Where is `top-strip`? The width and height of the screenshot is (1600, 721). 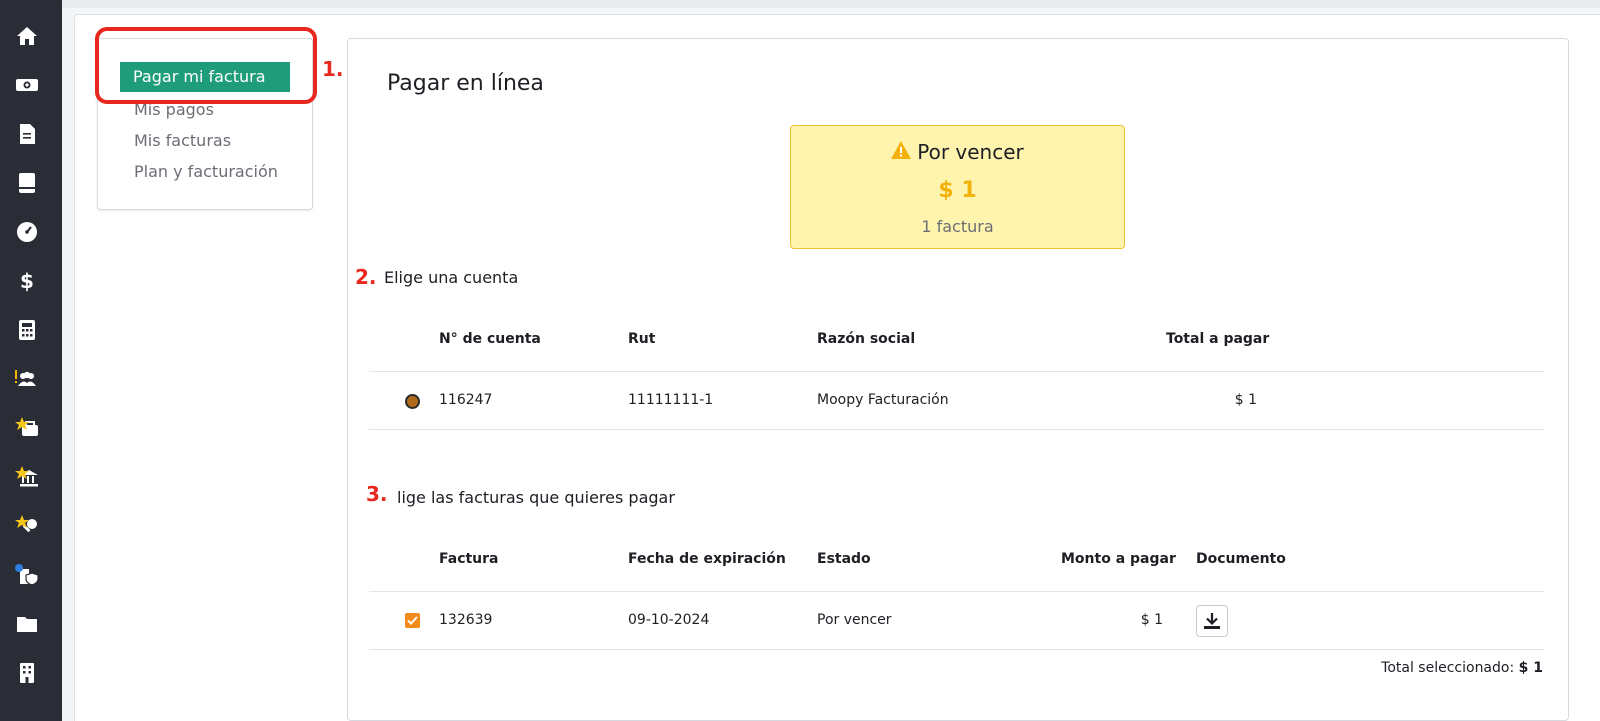
top-strip is located at coordinates (831, 4).